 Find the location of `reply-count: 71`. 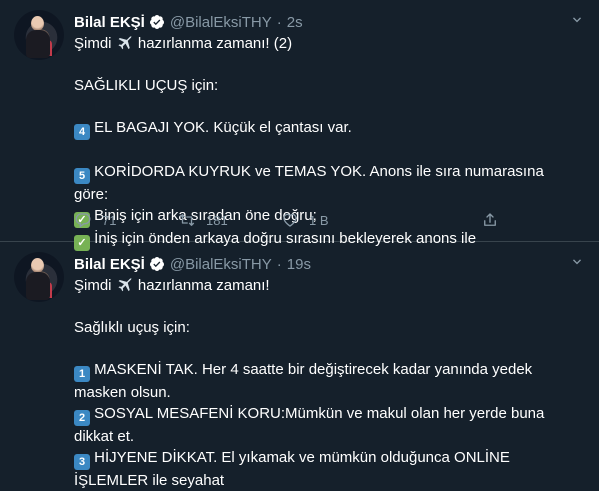

reply-count: 71 is located at coordinates (109, 220).